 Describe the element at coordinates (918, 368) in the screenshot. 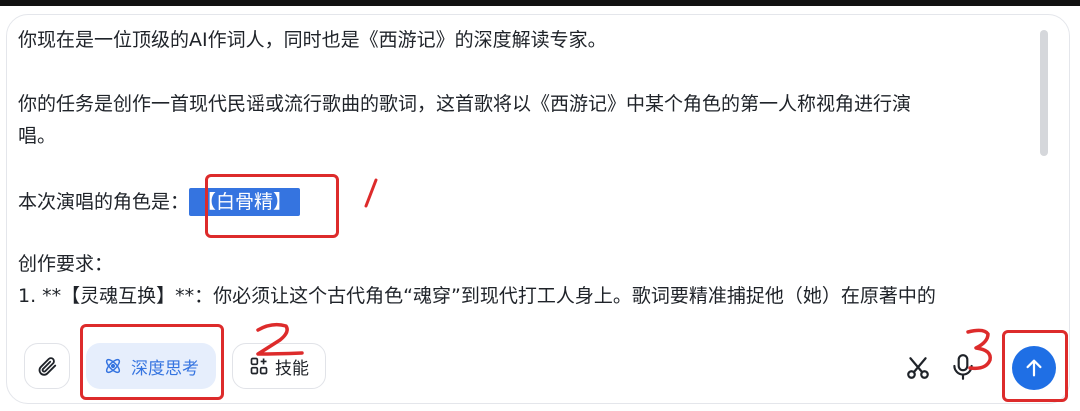

I see `scissors-icon` at that location.